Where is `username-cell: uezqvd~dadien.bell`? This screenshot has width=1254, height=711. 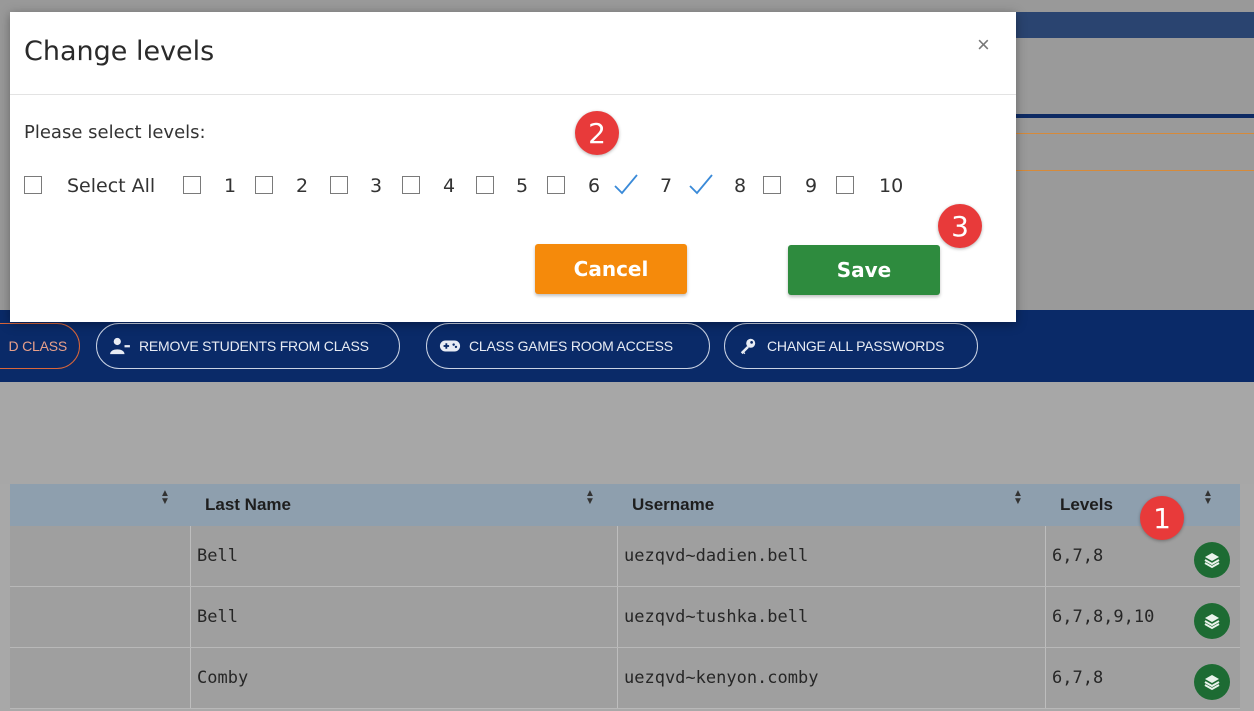
username-cell: uezqvd~dadien.bell is located at coordinates (716, 556).